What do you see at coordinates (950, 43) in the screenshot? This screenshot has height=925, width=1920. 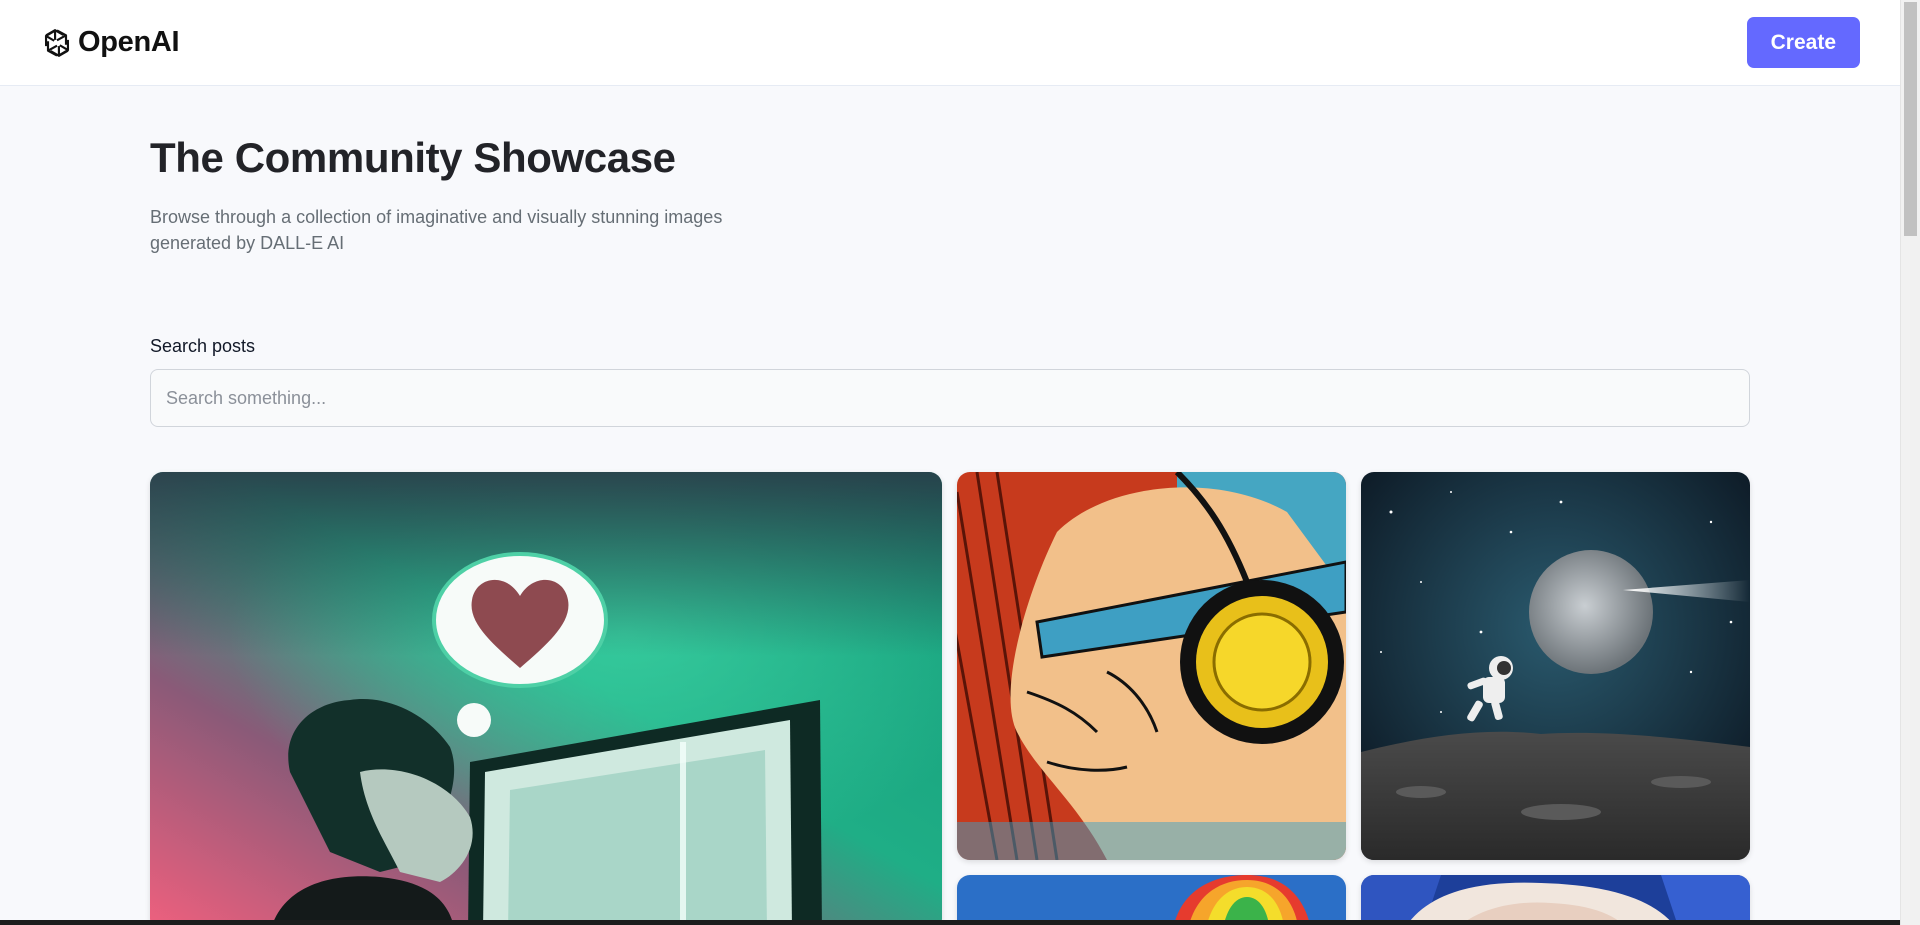 I see `top-navbar: OpenAI Create` at bounding box center [950, 43].